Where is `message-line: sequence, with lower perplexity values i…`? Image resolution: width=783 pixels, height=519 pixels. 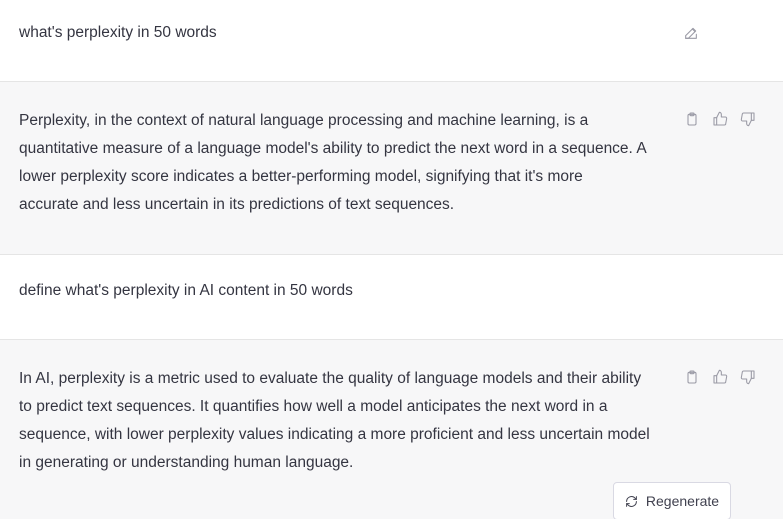
message-line: sequence, with lower perplexity values i… is located at coordinates (334, 434).